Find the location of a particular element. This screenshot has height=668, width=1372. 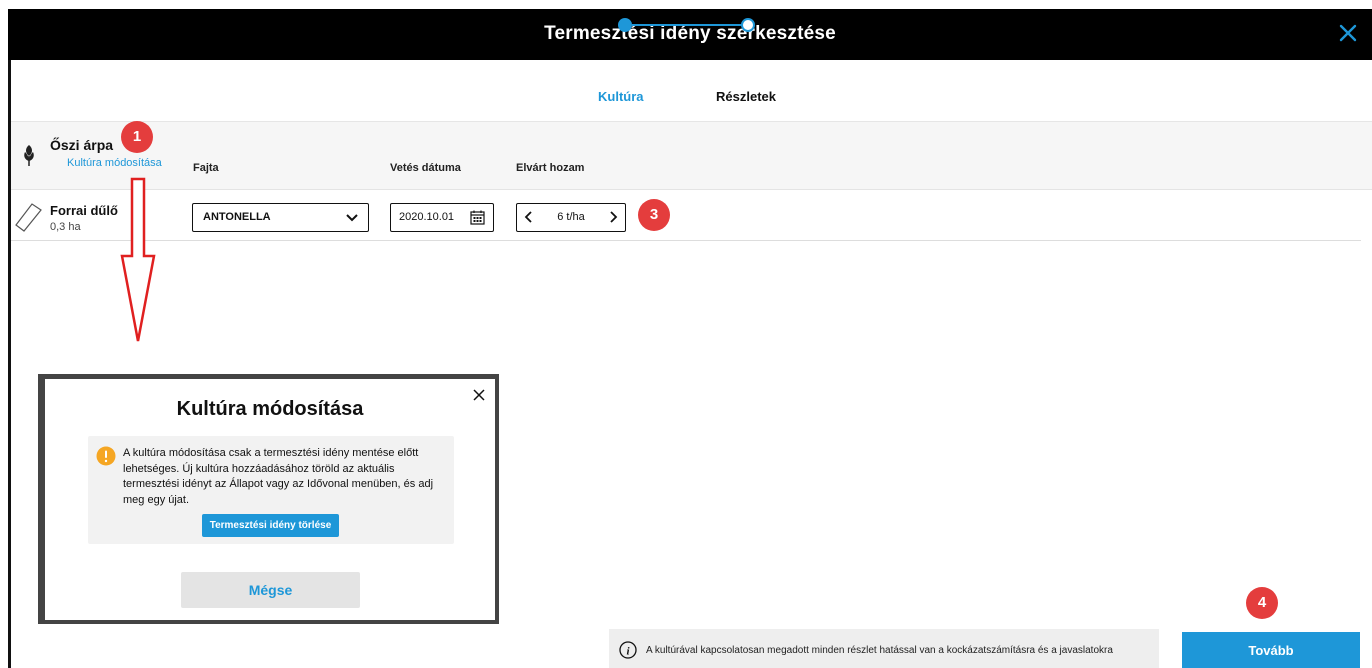

culture-name: Őszi árpa is located at coordinates (82, 145).